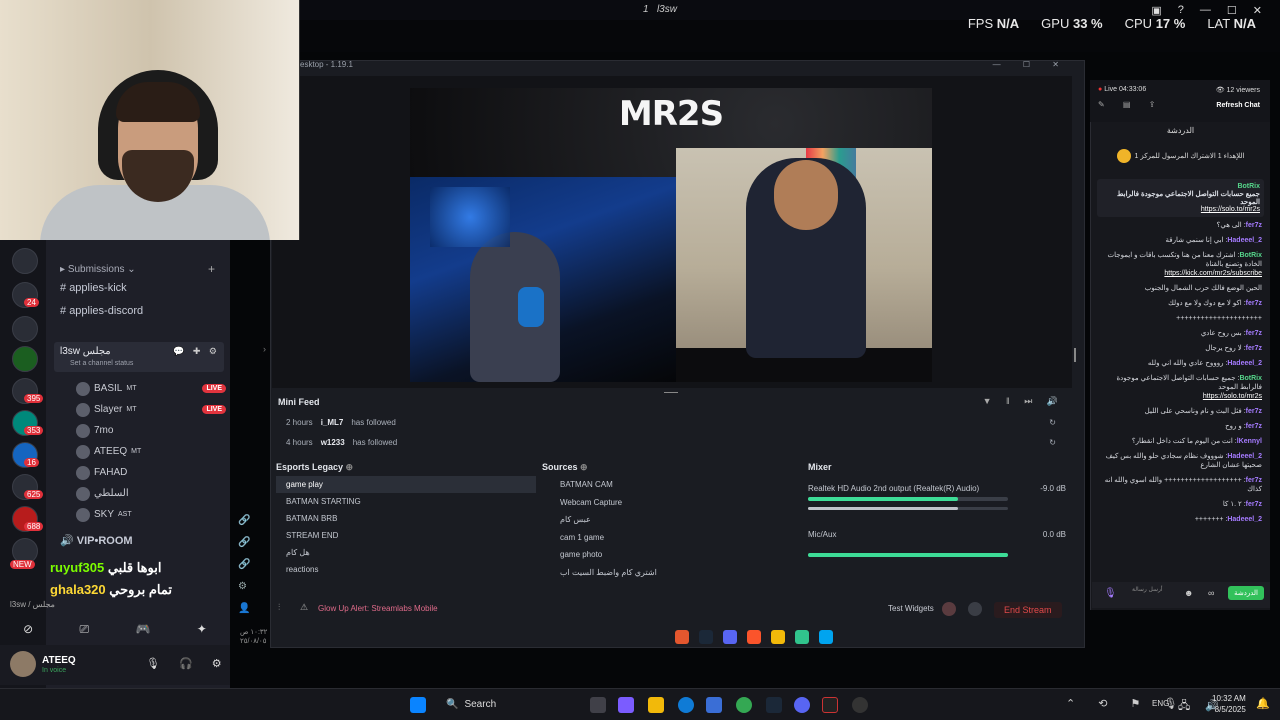 Image resolution: width=1280 pixels, height=720 pixels. Describe the element at coordinates (196, 351) in the screenshot. I see `voice-channel-tools: 💬 ✚ ⚙` at that location.